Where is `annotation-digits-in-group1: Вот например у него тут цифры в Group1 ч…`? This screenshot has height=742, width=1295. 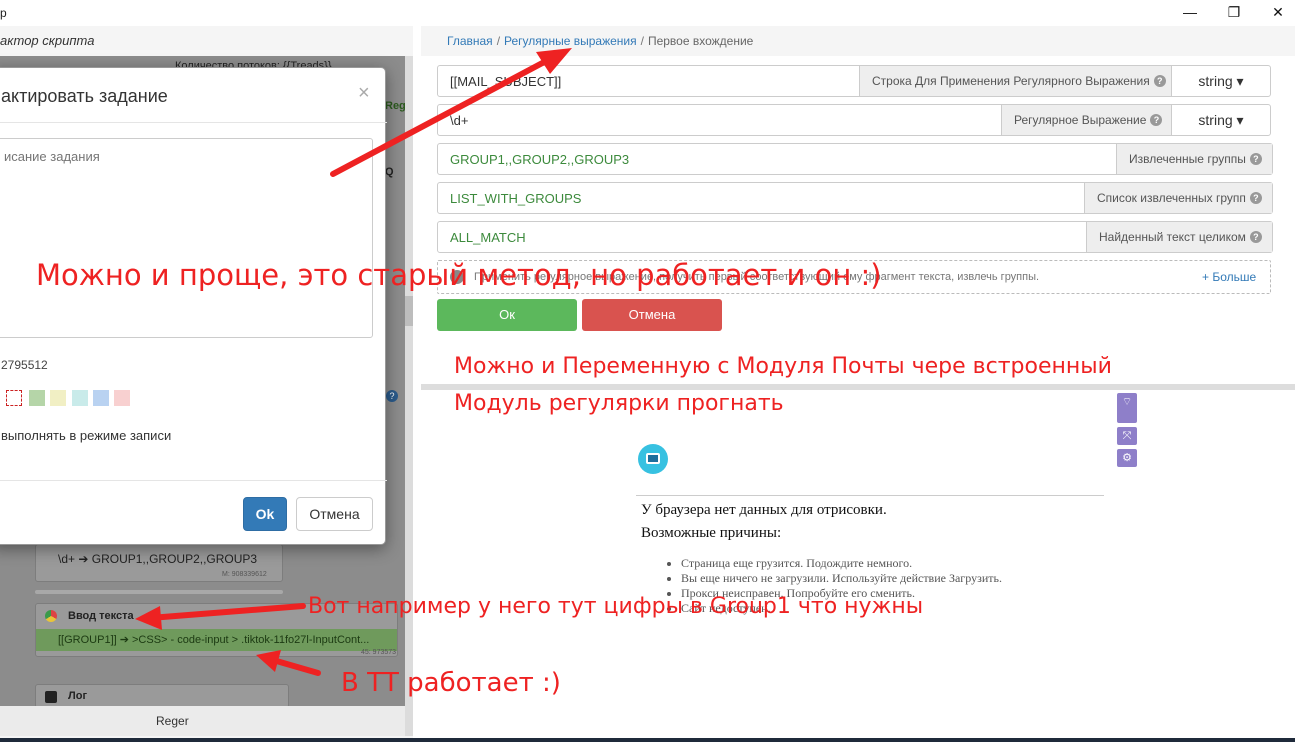
annotation-digits-in-group1: Вот например у него тут цифры в Group1 ч… is located at coordinates (616, 606).